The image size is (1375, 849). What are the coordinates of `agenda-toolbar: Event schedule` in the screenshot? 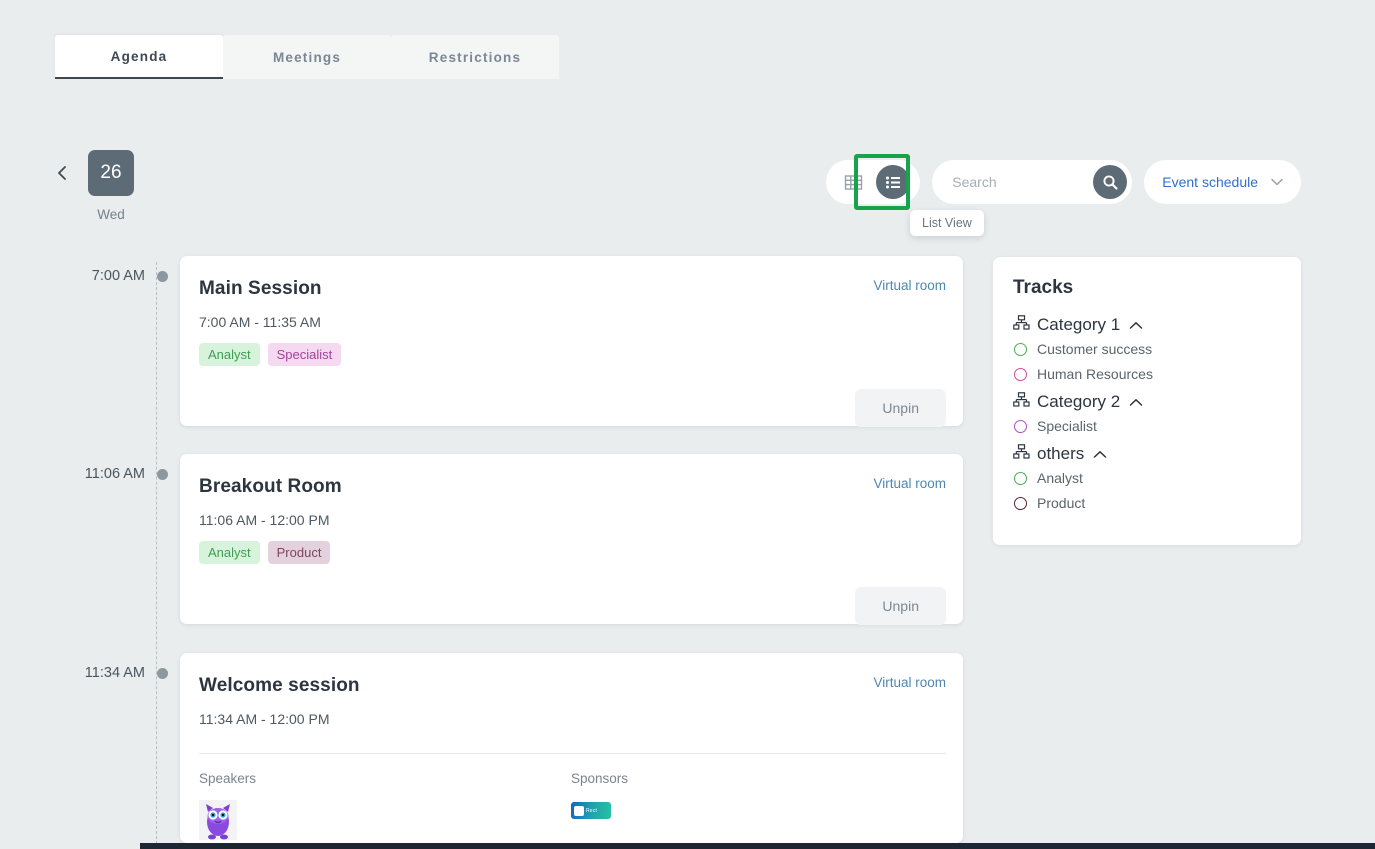 It's located at (1063, 182).